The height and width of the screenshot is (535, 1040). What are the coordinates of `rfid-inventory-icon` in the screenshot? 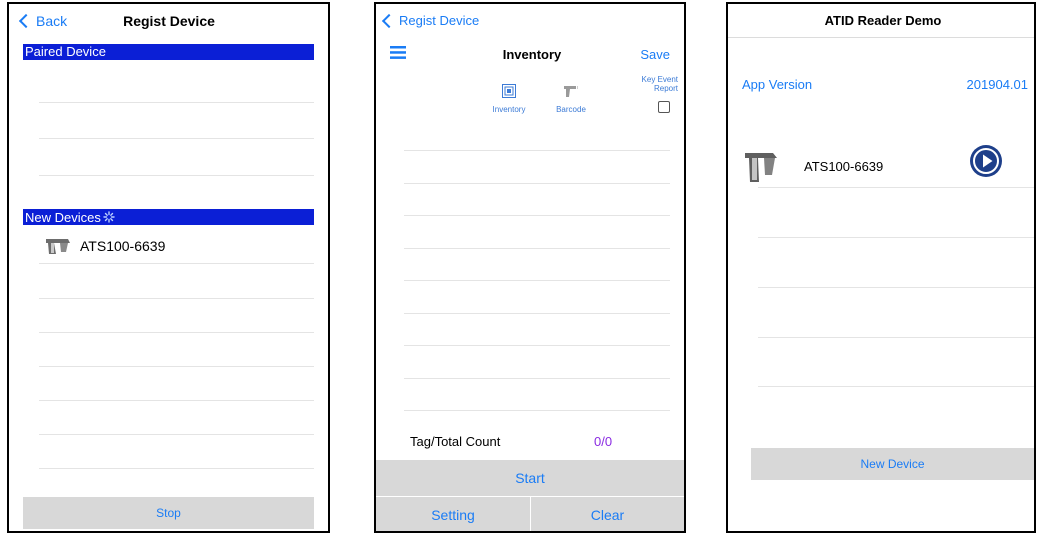 It's located at (509, 91).